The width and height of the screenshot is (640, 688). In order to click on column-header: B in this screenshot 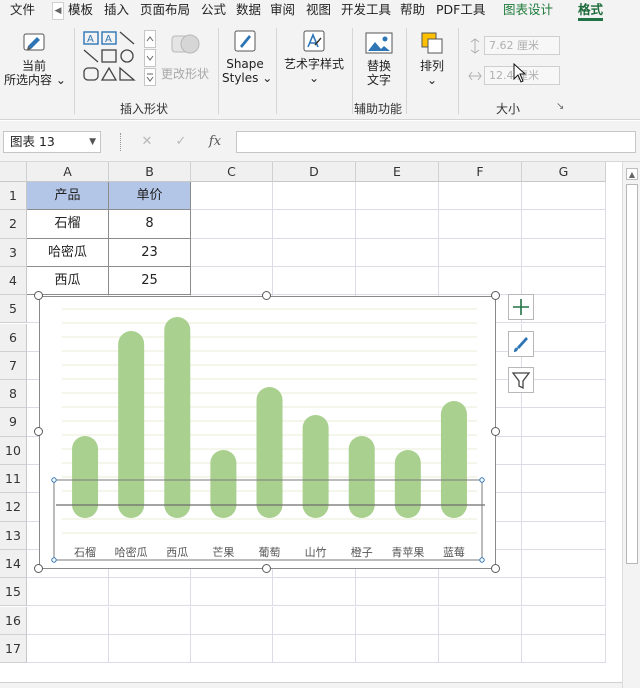, I will do `click(150, 172)`.